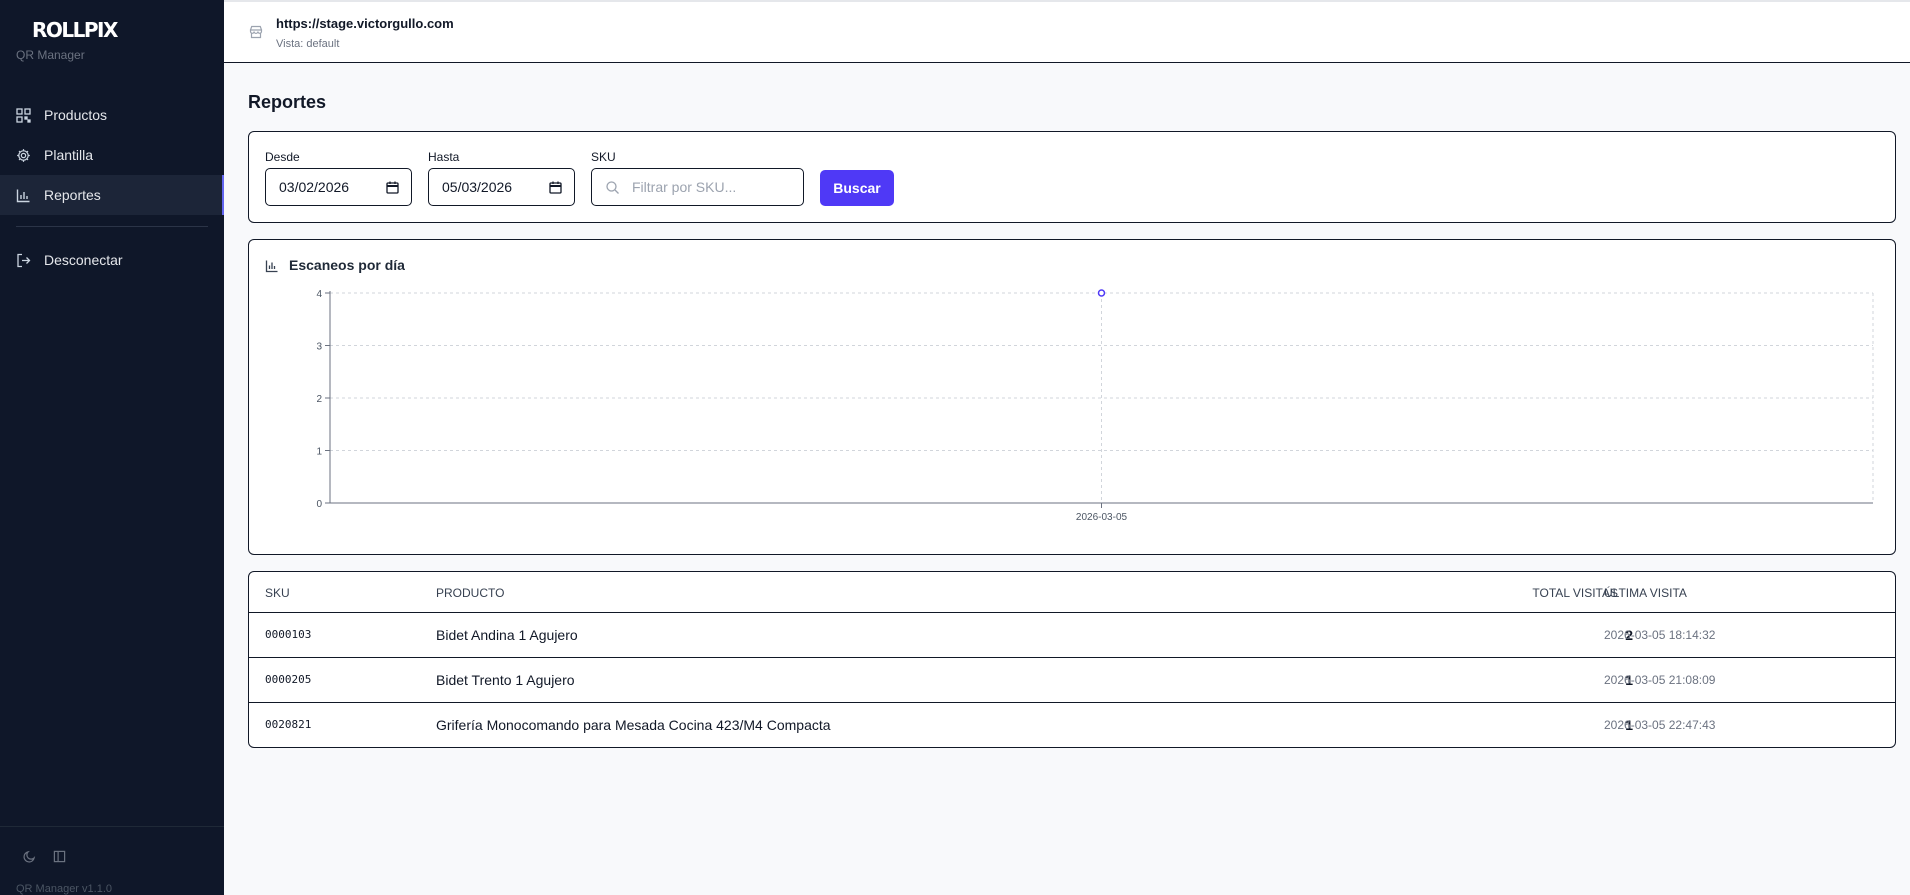 The height and width of the screenshot is (895, 1910). What do you see at coordinates (76, 115) in the screenshot?
I see `sidebar-item-label: Productos` at bounding box center [76, 115].